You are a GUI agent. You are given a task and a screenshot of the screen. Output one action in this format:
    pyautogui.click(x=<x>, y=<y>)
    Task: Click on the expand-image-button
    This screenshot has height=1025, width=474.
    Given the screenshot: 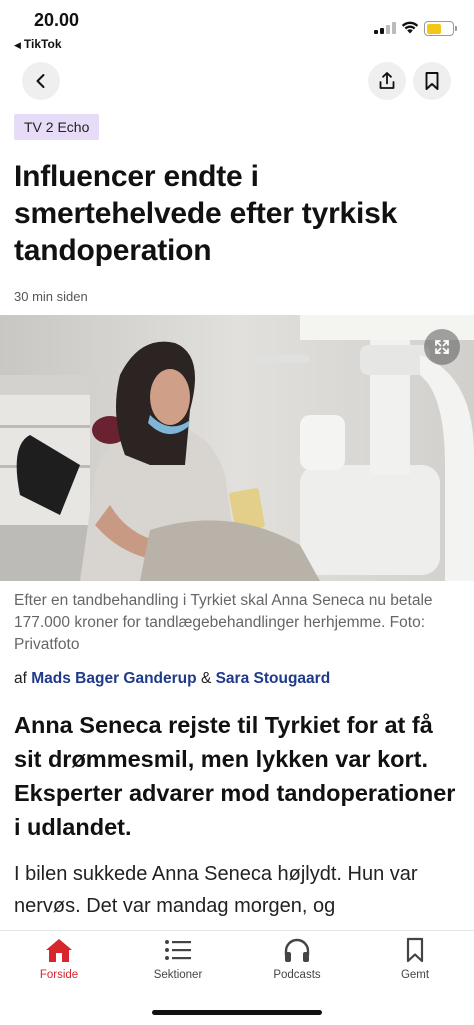 What is the action you would take?
    pyautogui.click(x=442, y=347)
    